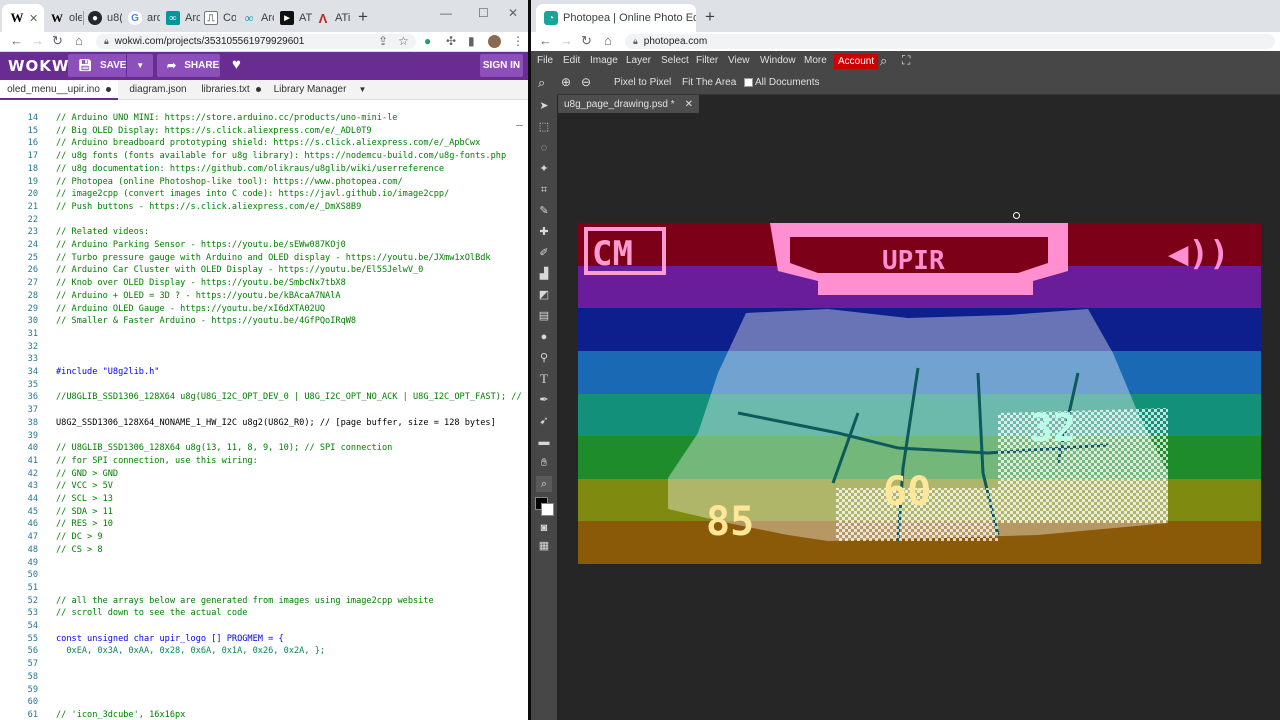 The height and width of the screenshot is (720, 1280). Describe the element at coordinates (544, 484) in the screenshot. I see `zoom-tool-icon: ⌕` at that location.